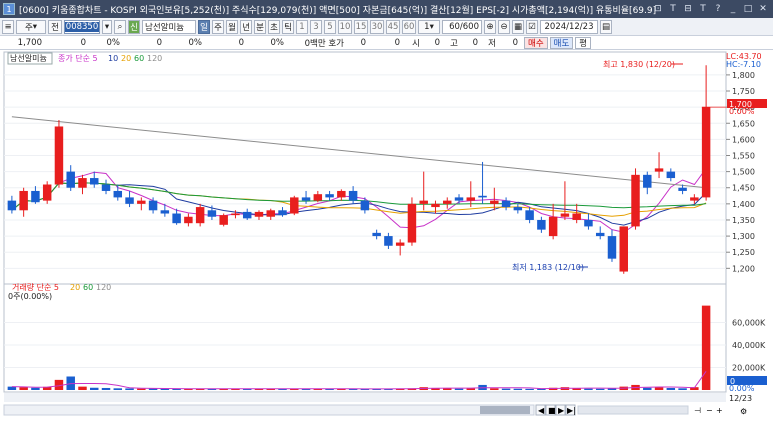  What do you see at coordinates (409, 26) in the screenshot?
I see `min-60: 60` at bounding box center [409, 26].